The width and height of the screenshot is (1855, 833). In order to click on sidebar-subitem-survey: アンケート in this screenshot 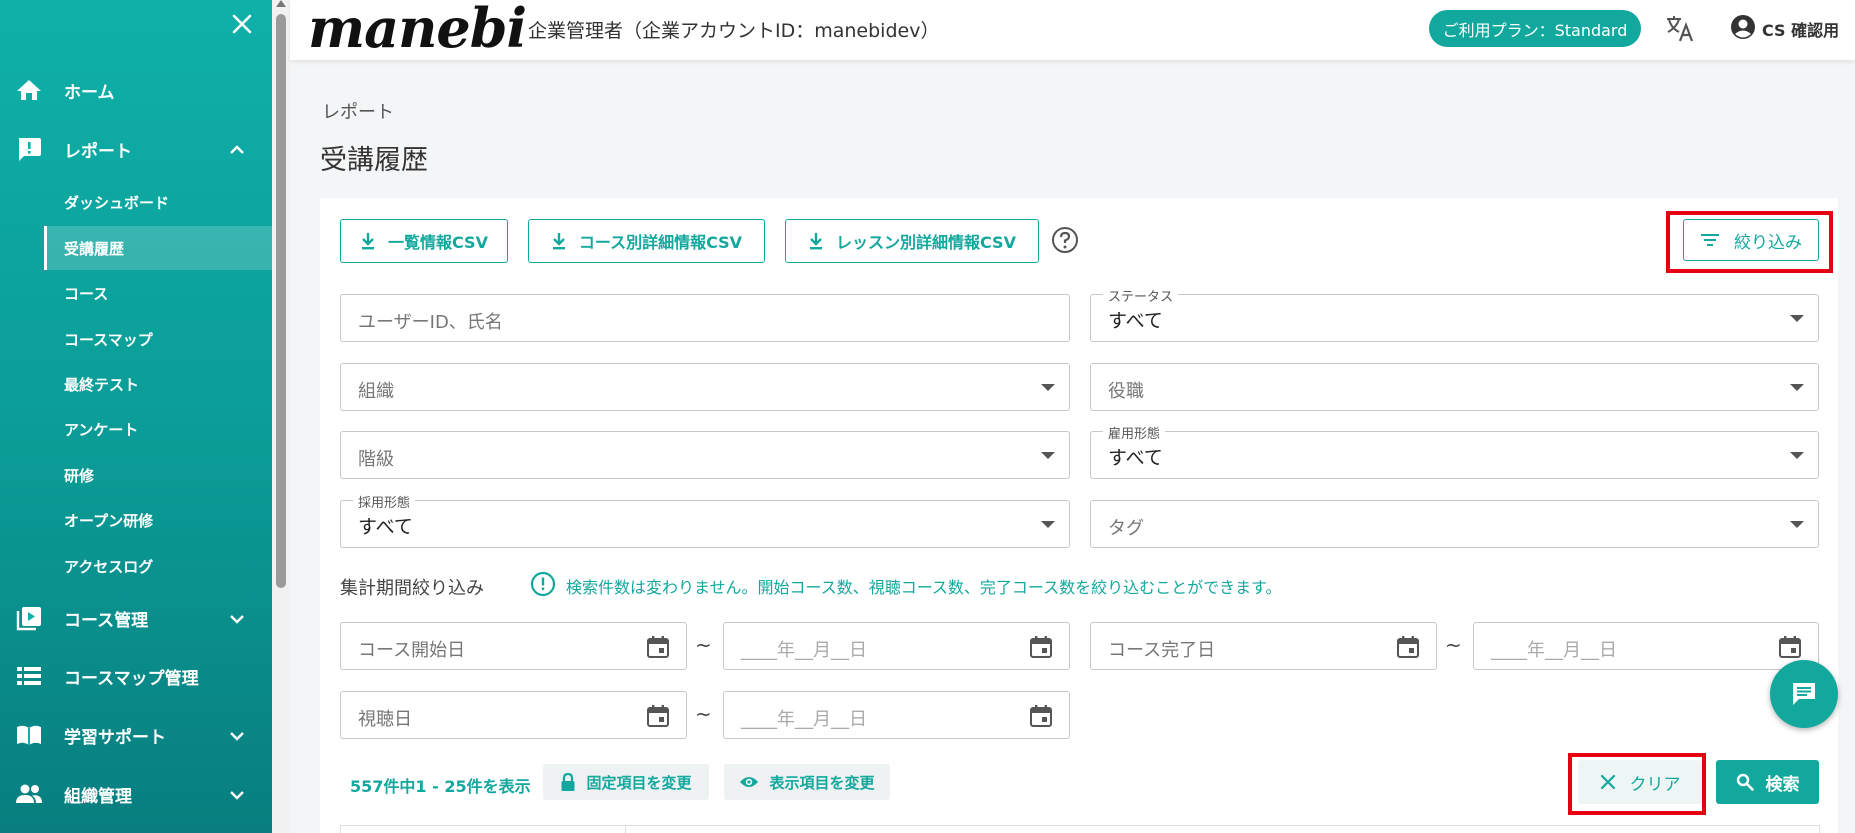, I will do `click(158, 429)`.